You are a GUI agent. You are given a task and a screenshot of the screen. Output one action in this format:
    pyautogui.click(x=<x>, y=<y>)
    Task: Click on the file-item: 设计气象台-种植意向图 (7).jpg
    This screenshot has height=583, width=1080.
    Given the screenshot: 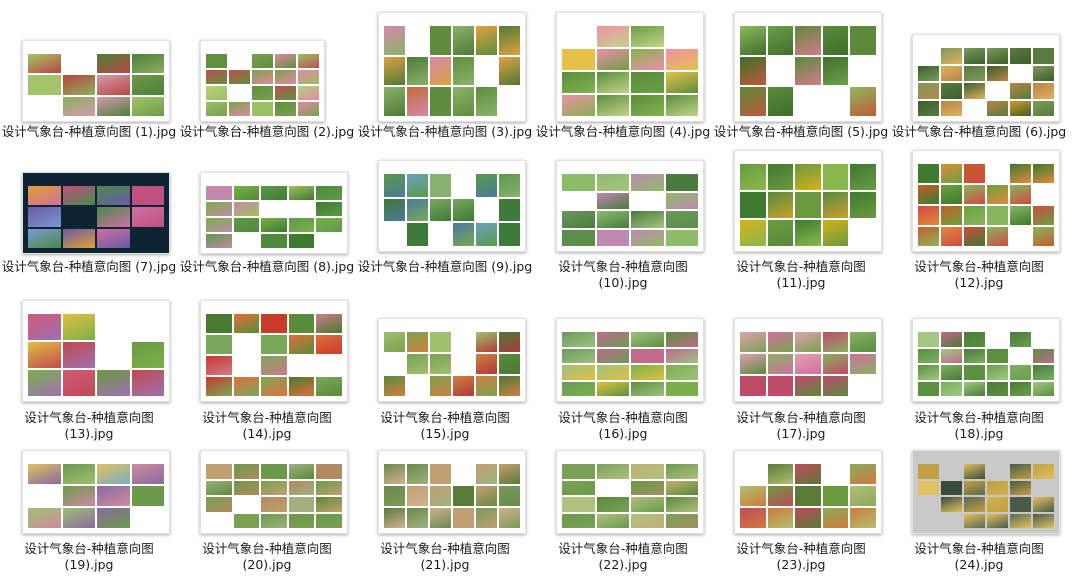 What is the action you would take?
    pyautogui.click(x=89, y=221)
    